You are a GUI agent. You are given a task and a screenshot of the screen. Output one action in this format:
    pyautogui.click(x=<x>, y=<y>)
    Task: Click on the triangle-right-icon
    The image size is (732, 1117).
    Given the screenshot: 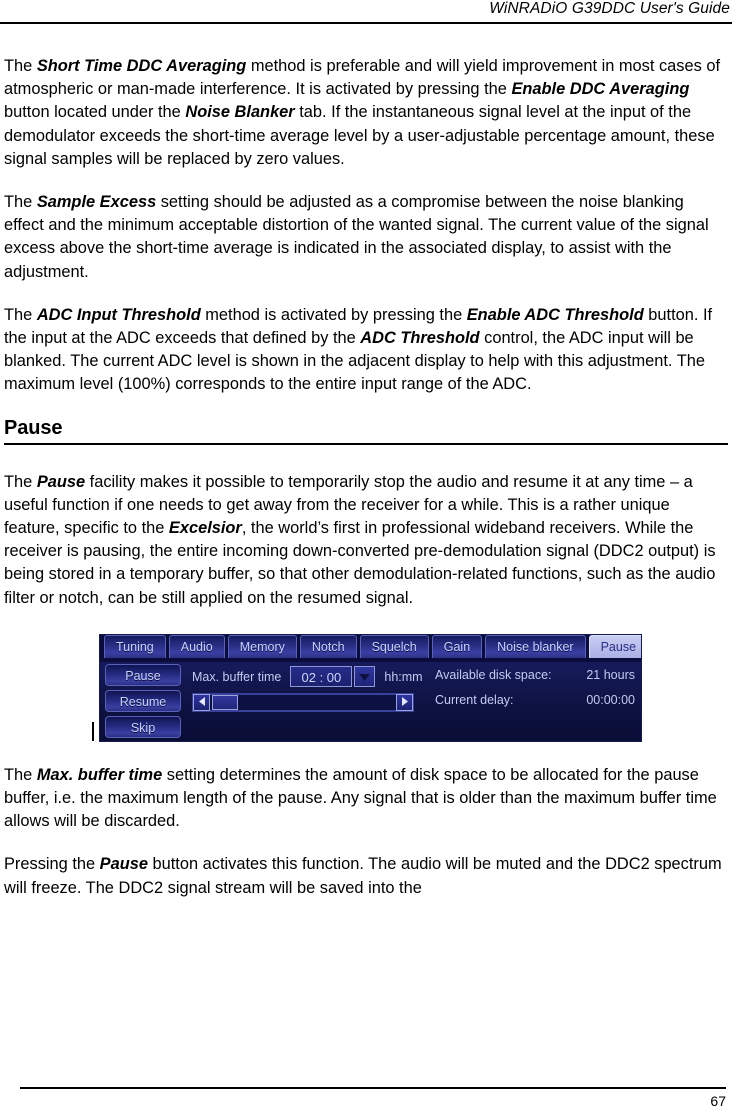 What is the action you would take?
    pyautogui.click(x=404, y=702)
    